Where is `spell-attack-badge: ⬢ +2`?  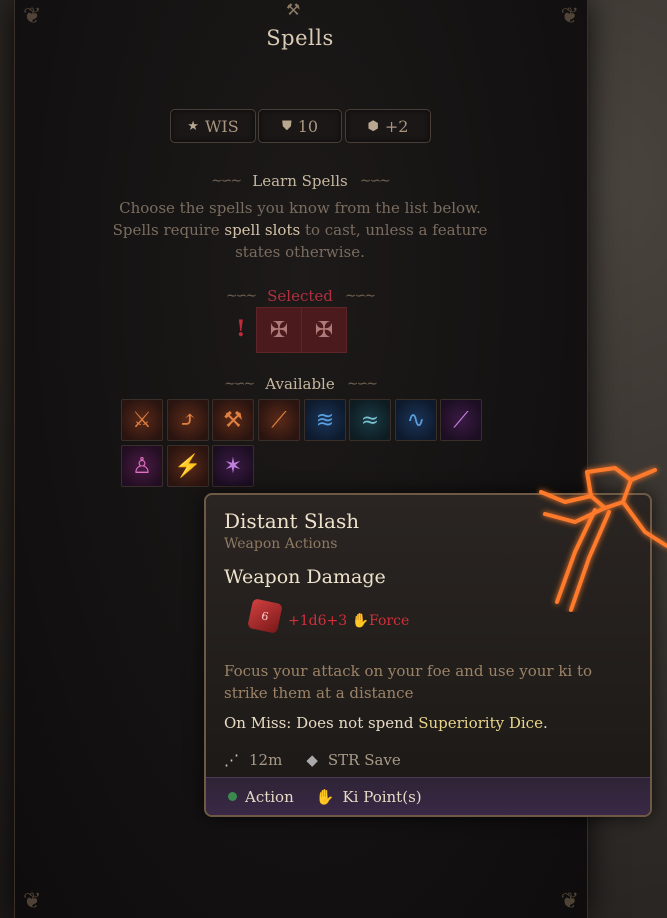
spell-attack-badge: ⬢ +2 is located at coordinates (388, 126).